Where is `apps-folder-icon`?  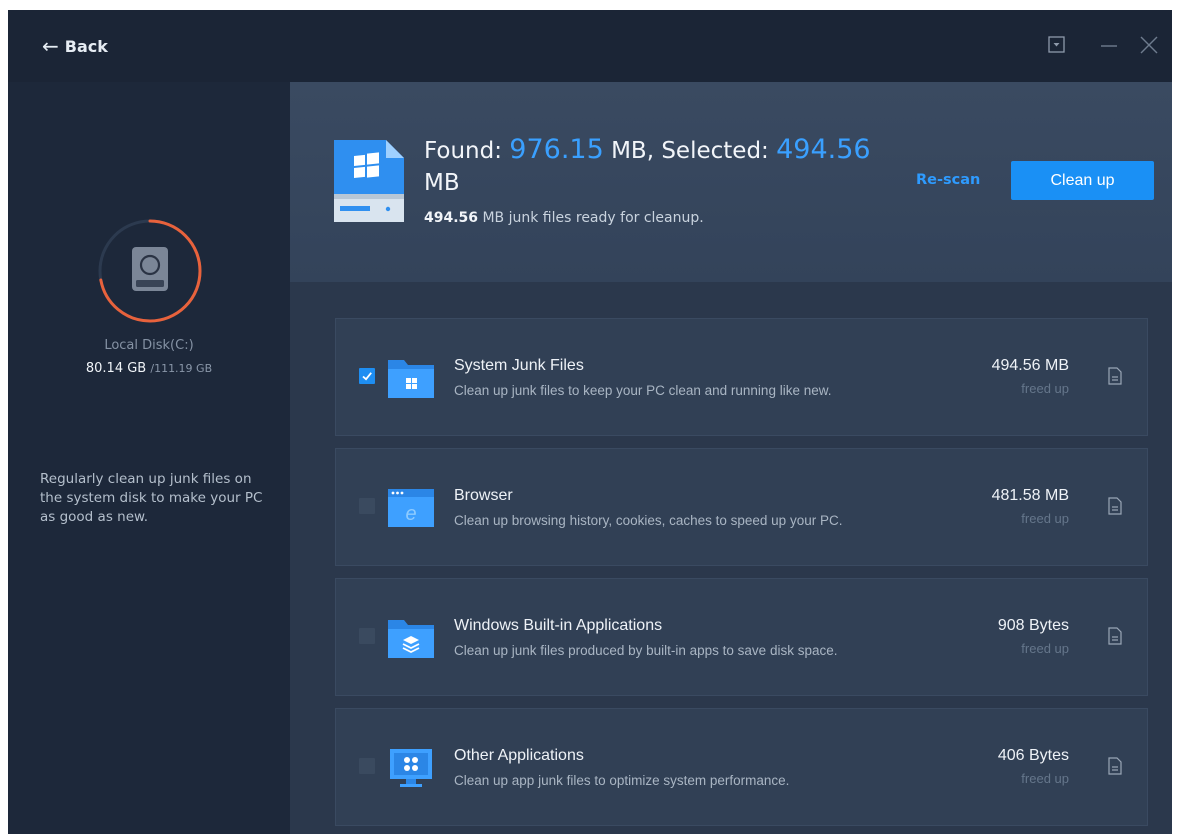
apps-folder-icon is located at coordinates (411, 639).